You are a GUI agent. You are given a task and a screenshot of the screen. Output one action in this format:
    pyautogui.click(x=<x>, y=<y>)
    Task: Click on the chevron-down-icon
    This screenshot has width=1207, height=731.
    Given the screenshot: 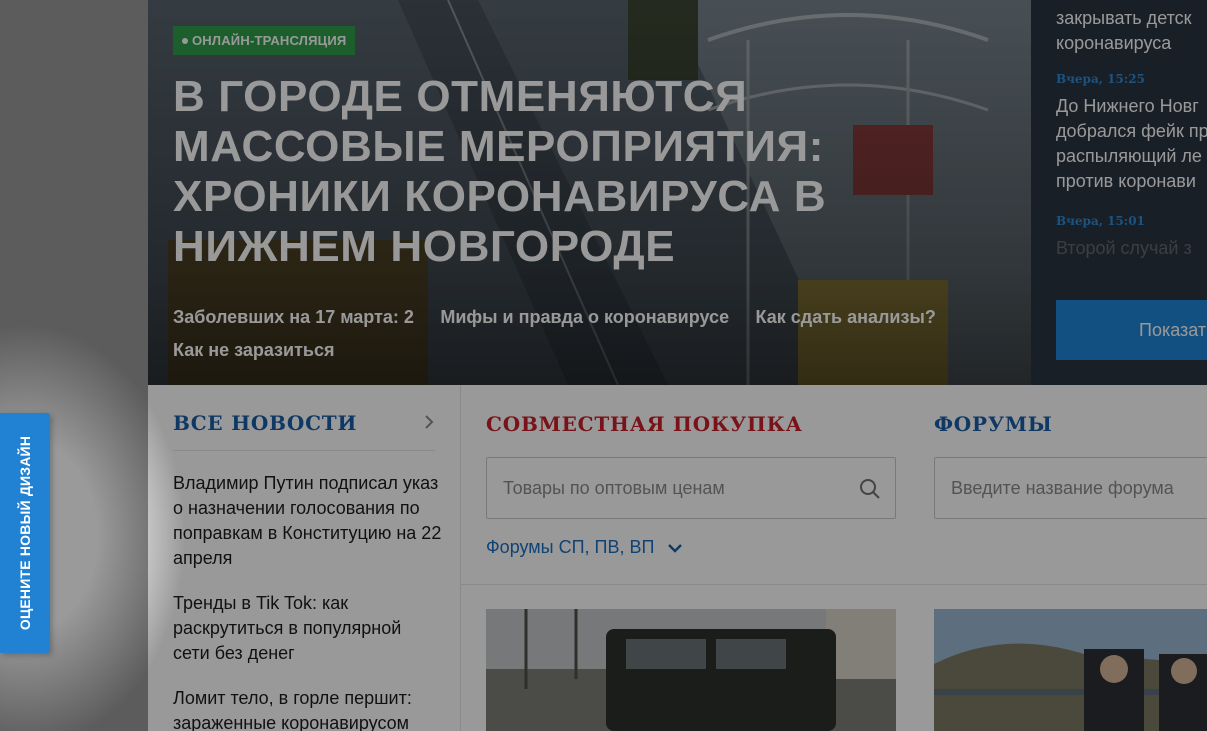 What is the action you would take?
    pyautogui.click(x=675, y=548)
    